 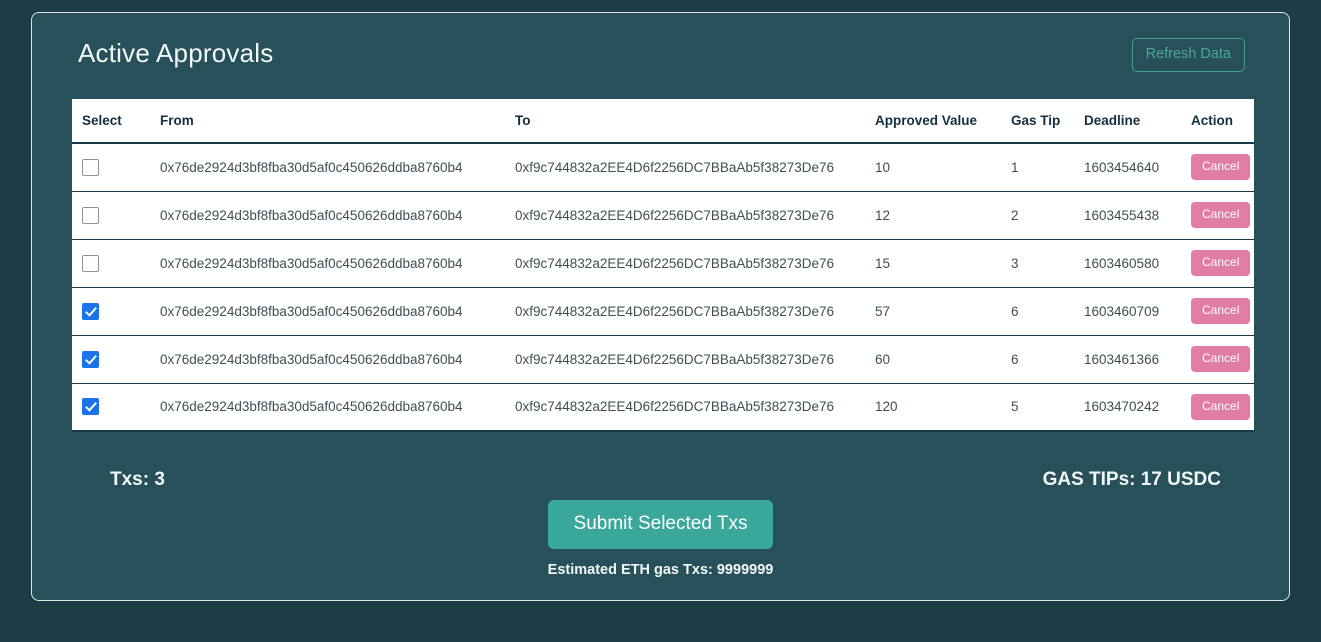 I want to click on column-header-select: Select, so click(x=111, y=121).